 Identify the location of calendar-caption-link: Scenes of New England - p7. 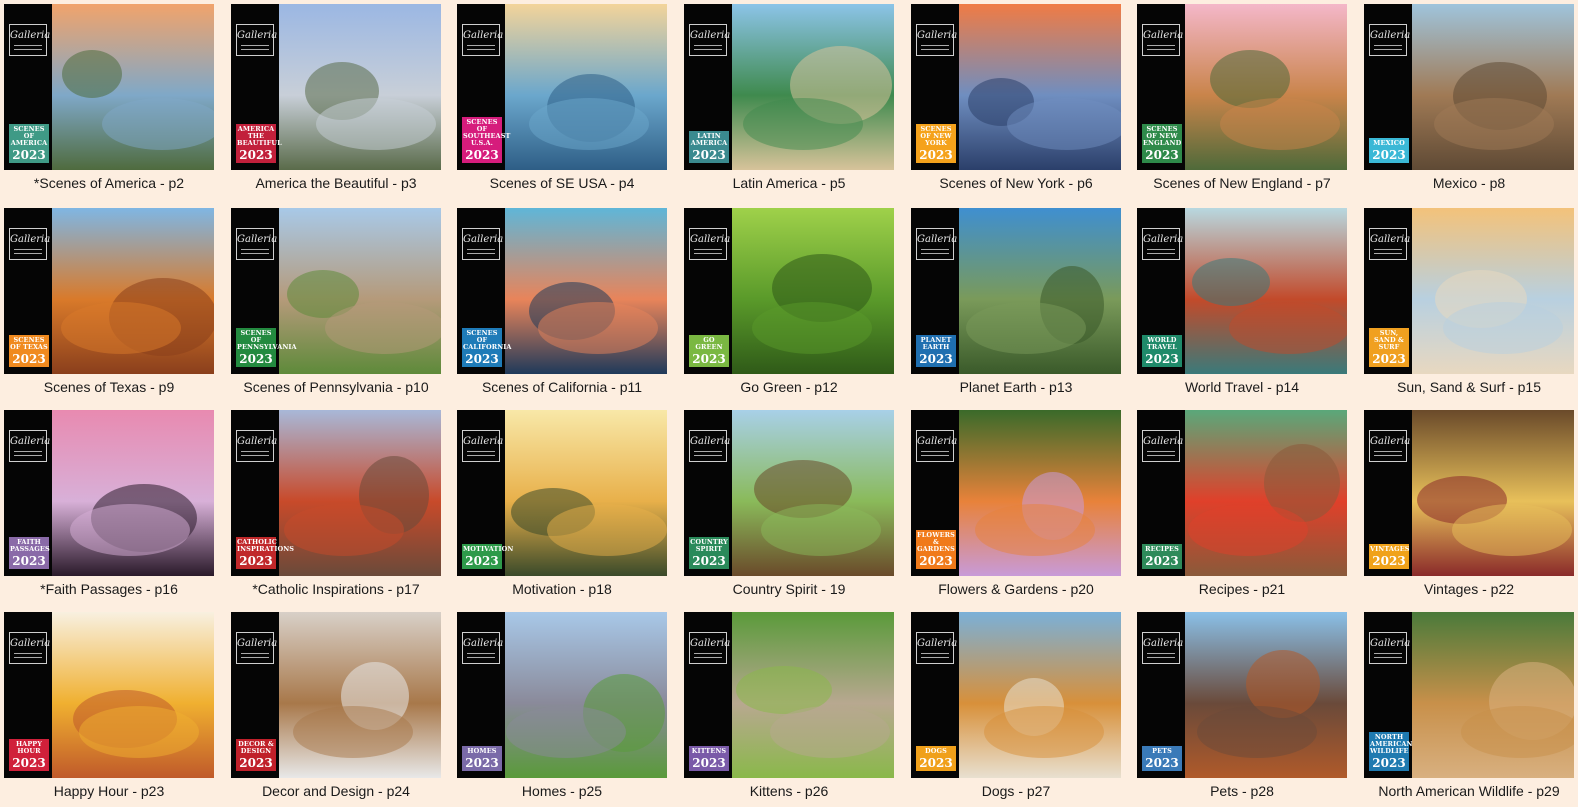
(1242, 183).